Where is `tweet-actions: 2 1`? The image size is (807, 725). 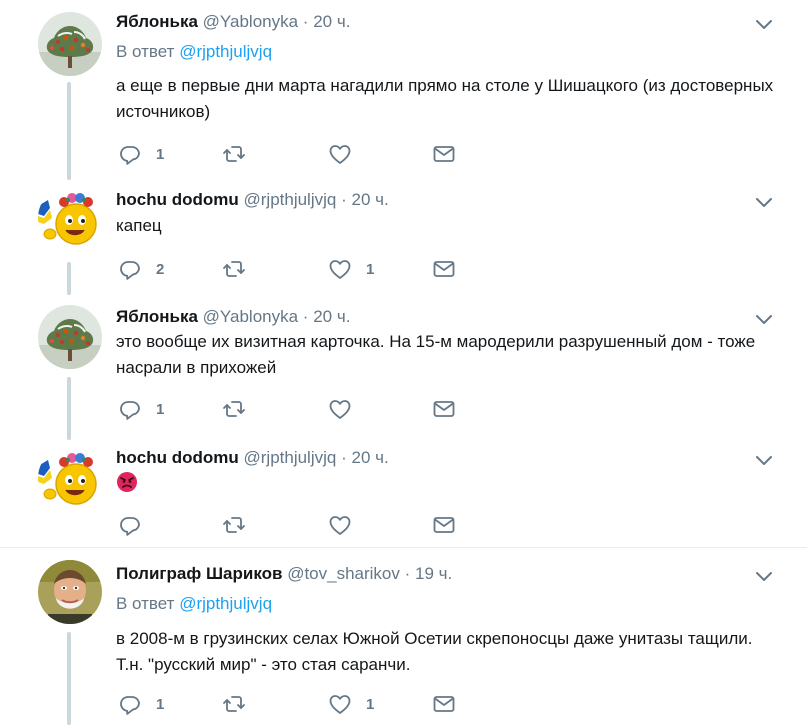
tweet-actions: 2 1 is located at coordinates (316, 269).